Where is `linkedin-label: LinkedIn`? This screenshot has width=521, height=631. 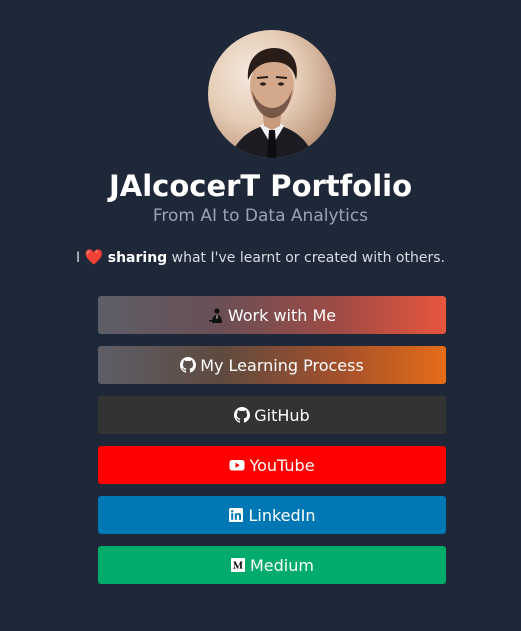
linkedin-label: LinkedIn is located at coordinates (282, 515).